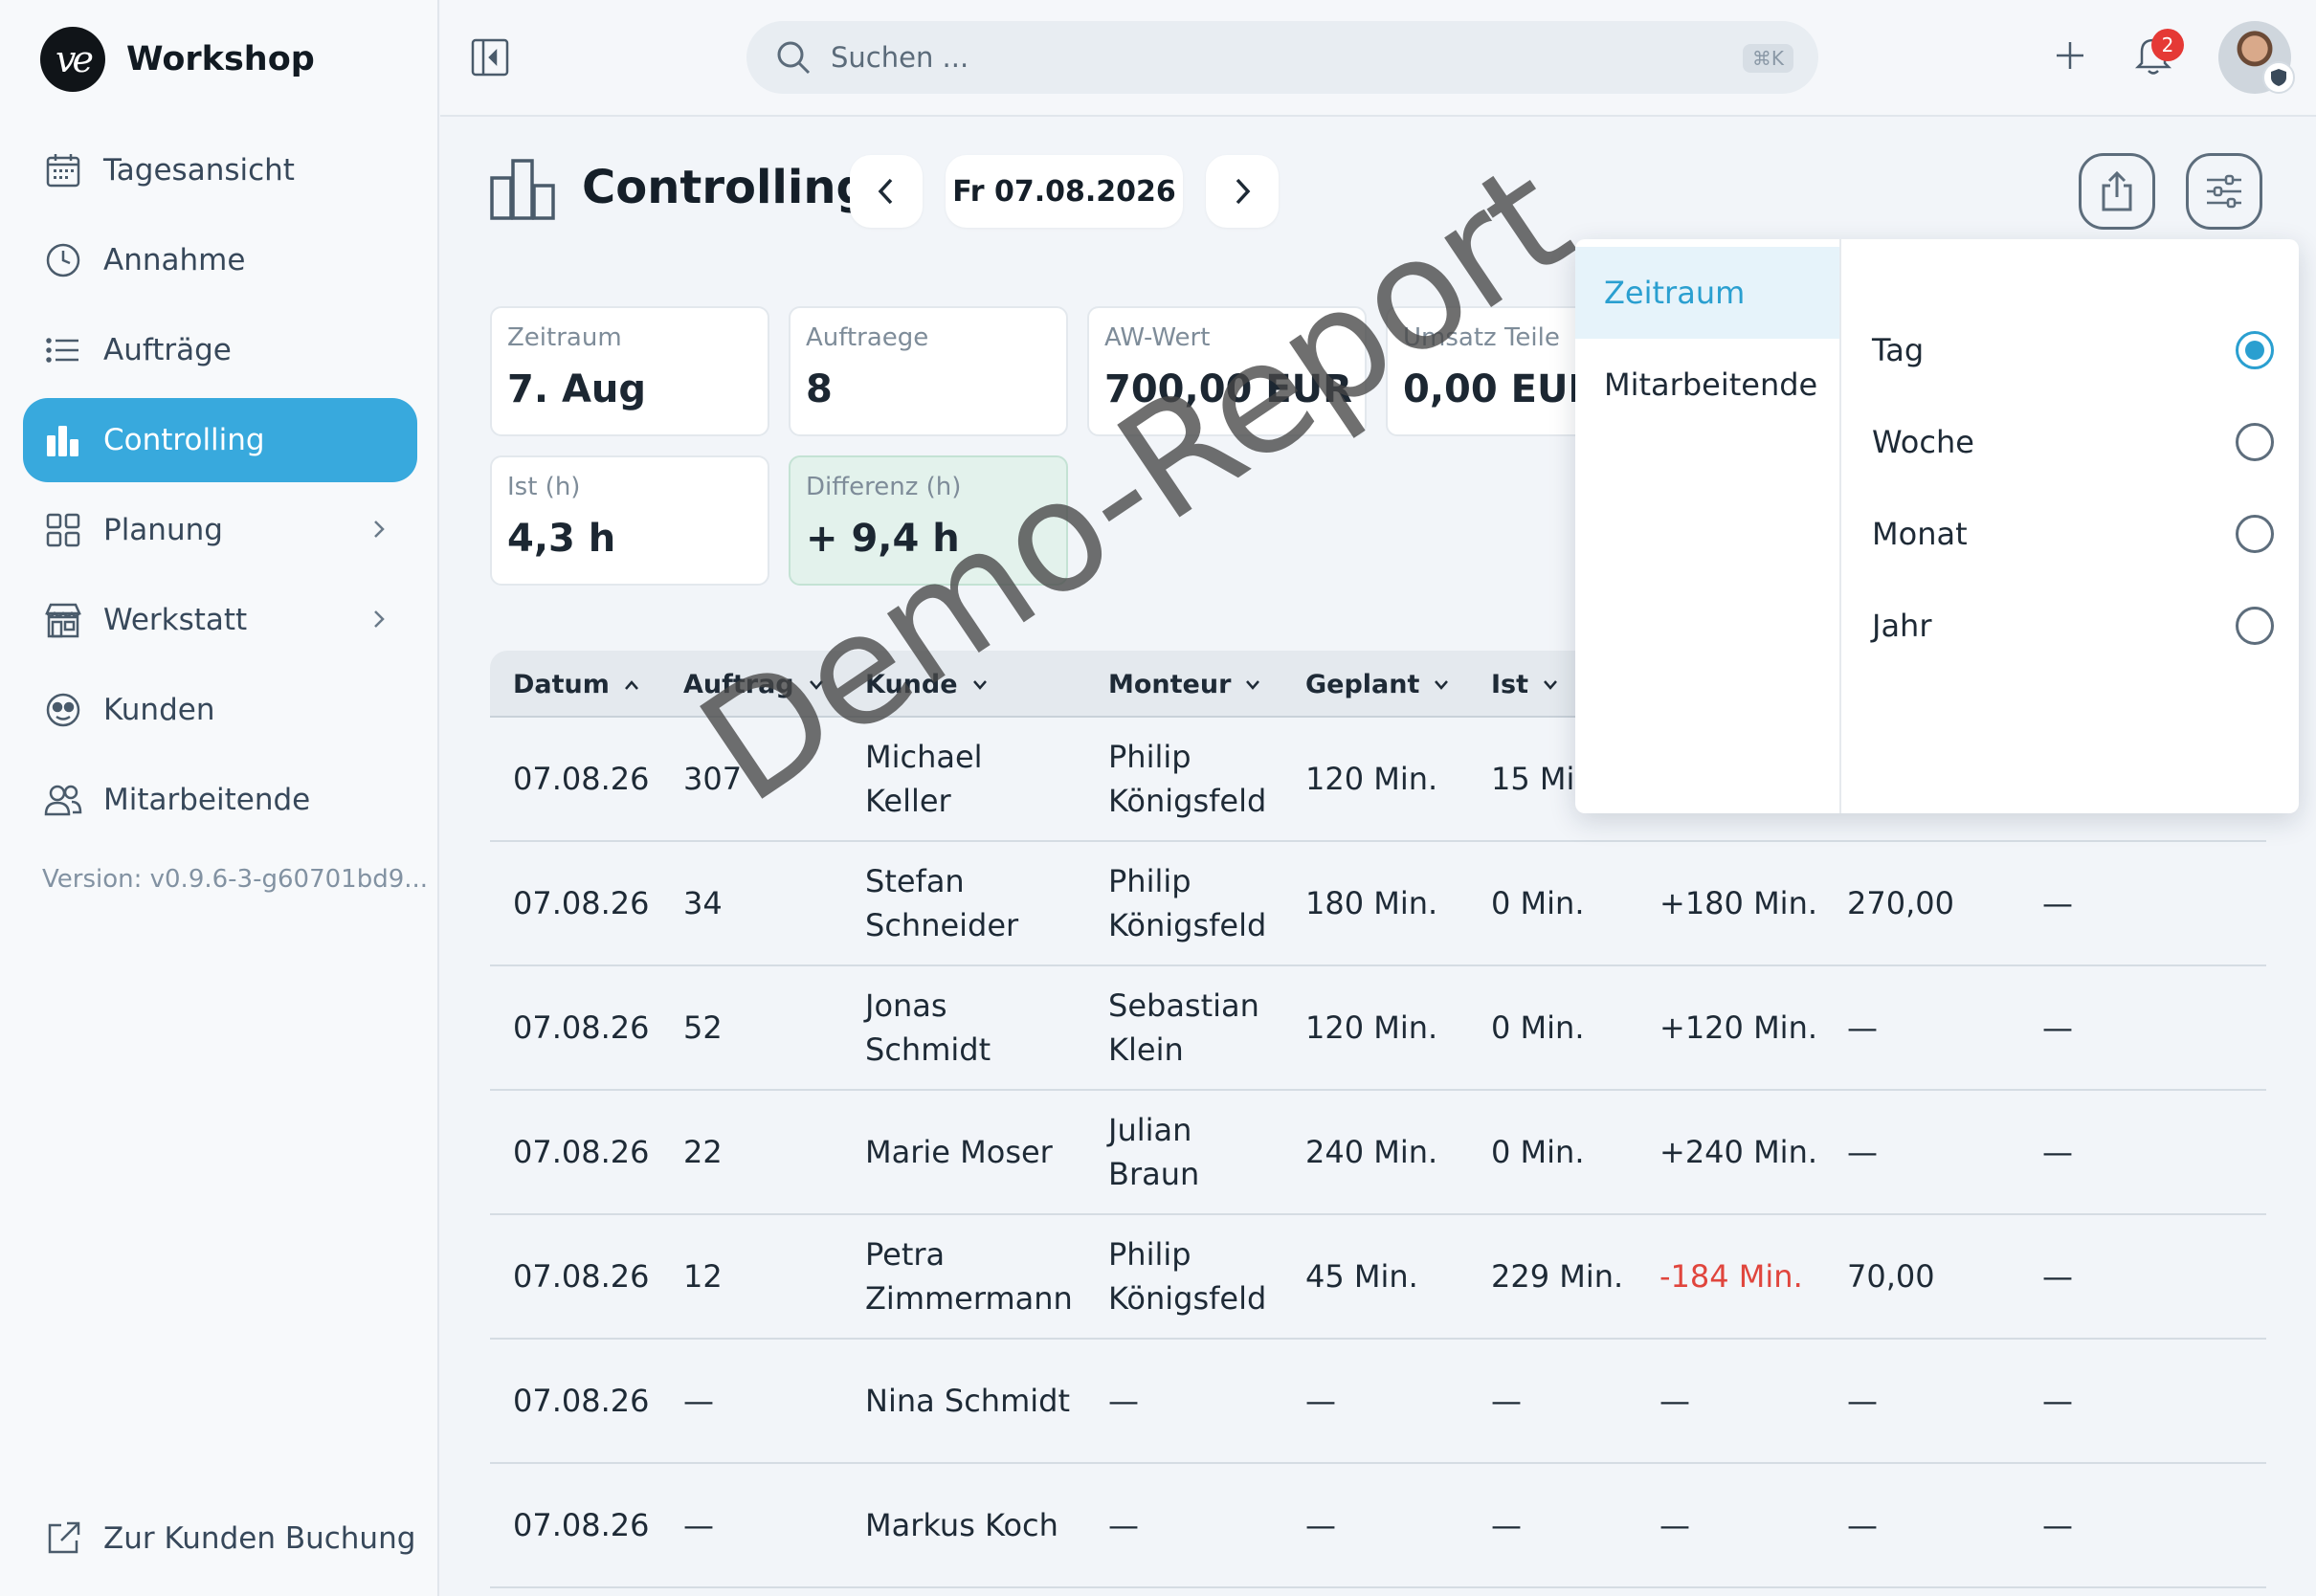 The width and height of the screenshot is (2316, 1596). I want to click on kpi-card-ist: Ist (h) 4,3 h, so click(629, 521).